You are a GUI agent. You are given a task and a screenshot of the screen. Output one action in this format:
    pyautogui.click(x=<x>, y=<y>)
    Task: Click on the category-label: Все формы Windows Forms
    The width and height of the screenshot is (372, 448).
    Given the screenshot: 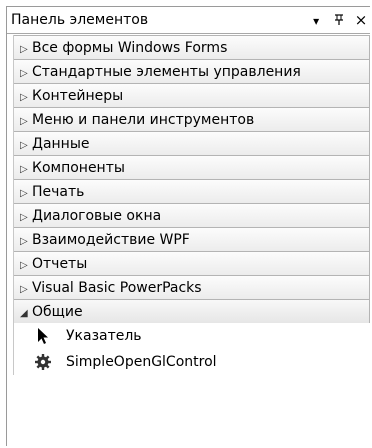 What is the action you would take?
    pyautogui.click(x=130, y=48)
    